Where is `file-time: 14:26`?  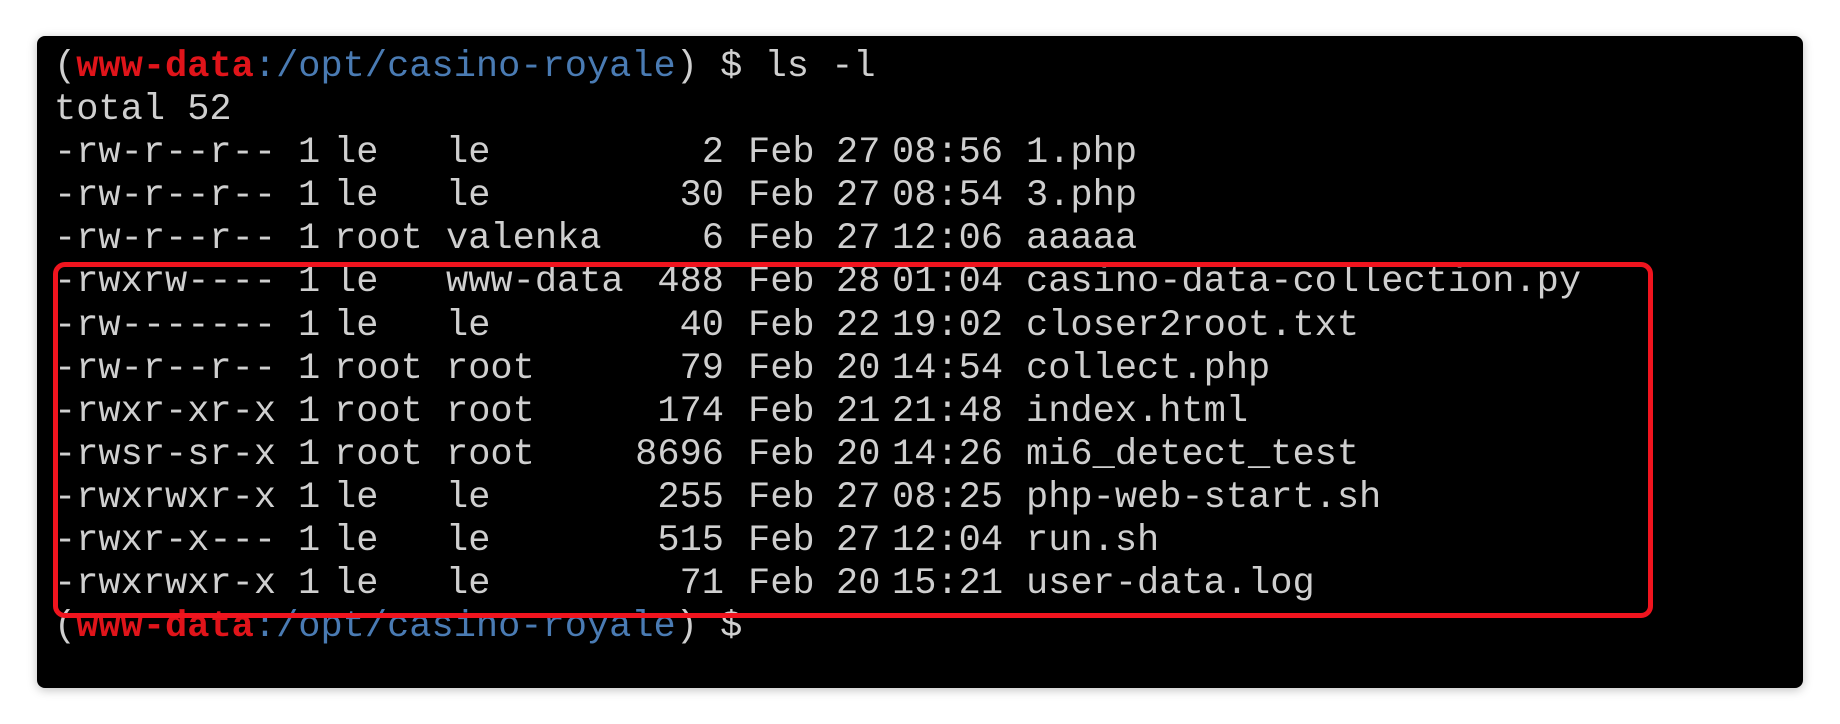
file-time: 14:26 is located at coordinates (948, 454).